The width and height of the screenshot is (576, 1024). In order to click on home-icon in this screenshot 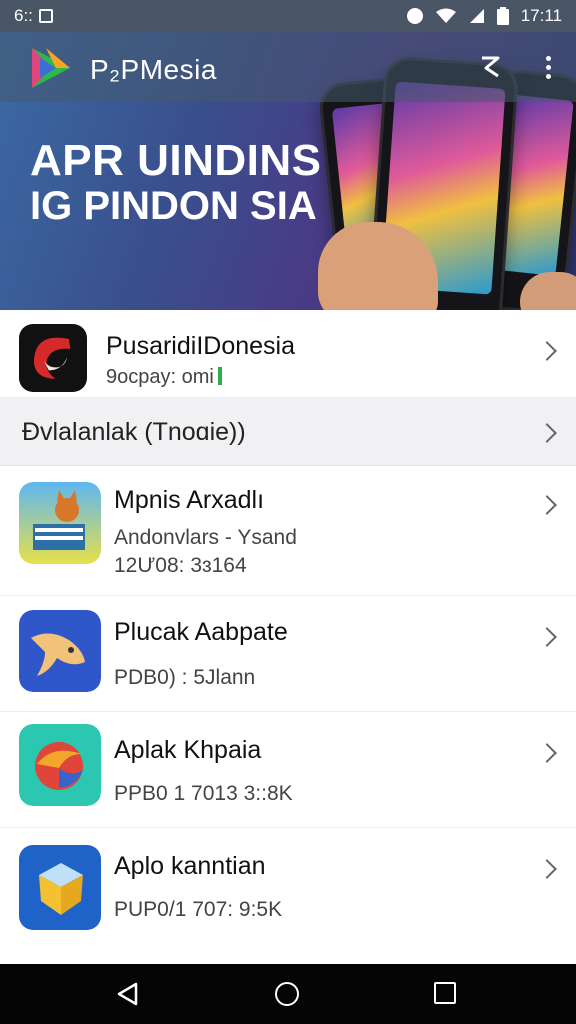, I will do `click(287, 994)`.